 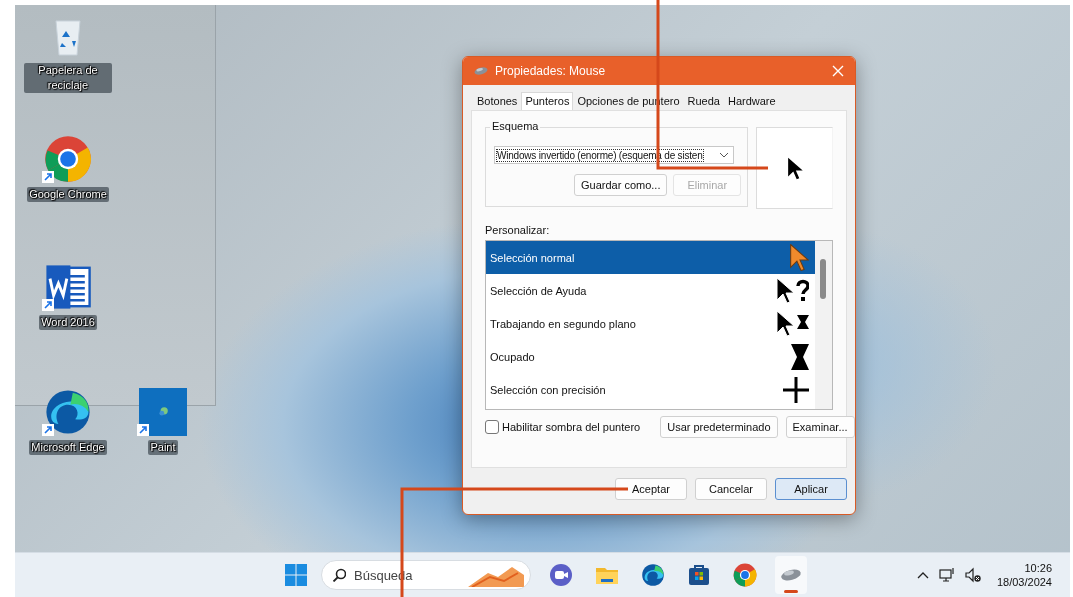 I want to click on item-label: Selección normal, so click(x=532, y=257).